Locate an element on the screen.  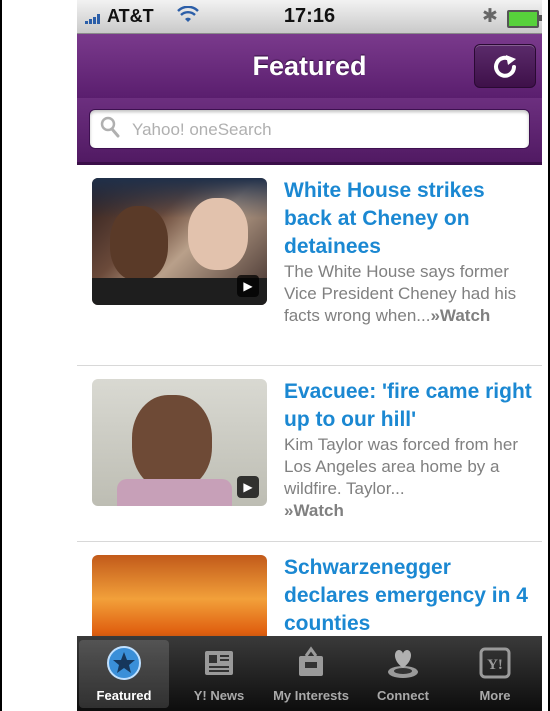
status-bar: AT&T 17:16 ✱ is located at coordinates (309, 17).